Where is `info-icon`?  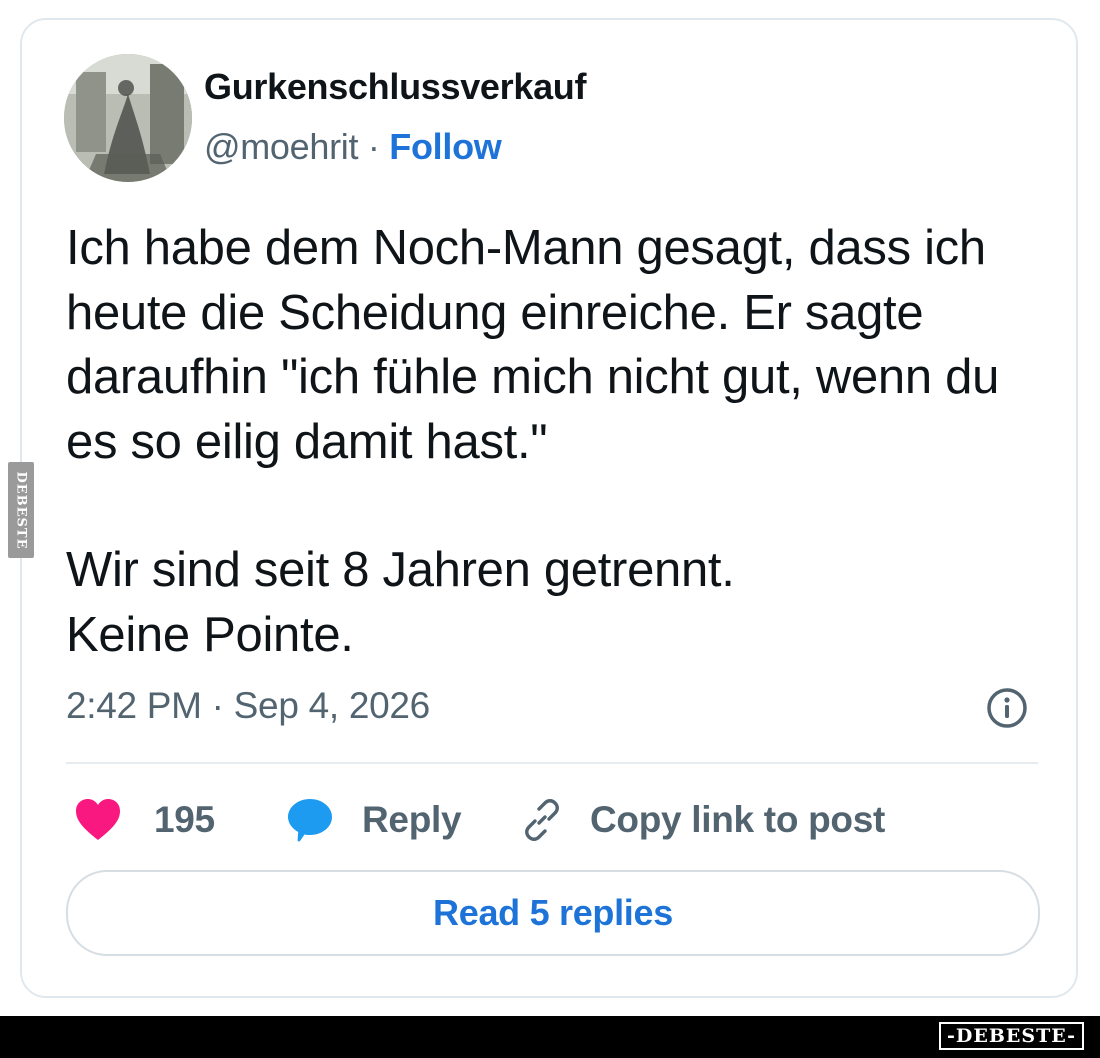
info-icon is located at coordinates (1007, 708).